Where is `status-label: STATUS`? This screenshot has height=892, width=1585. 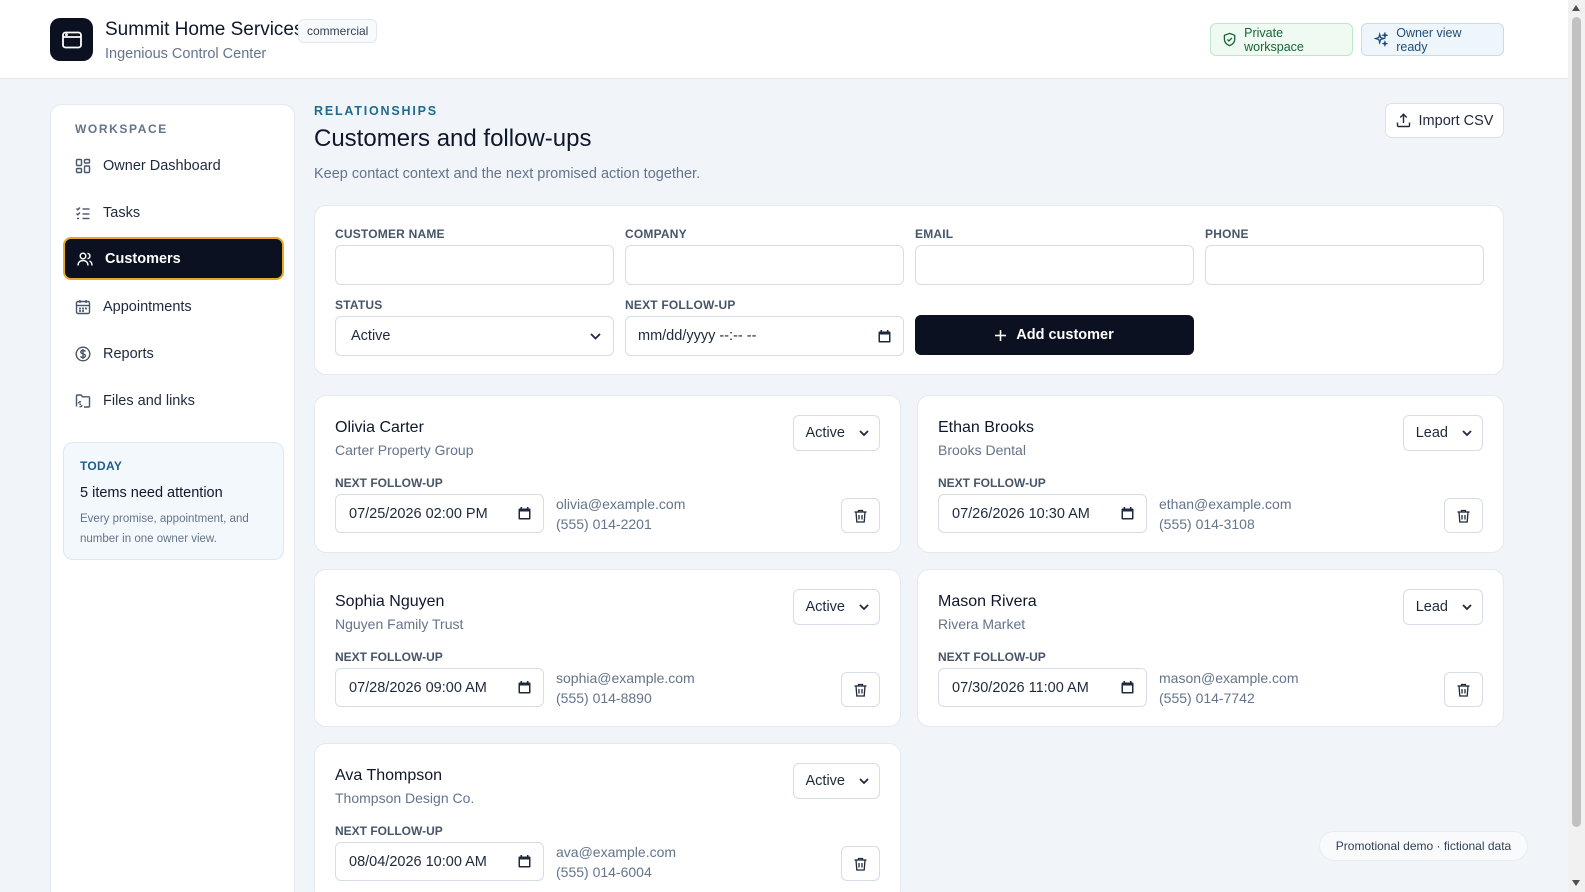
status-label: STATUS is located at coordinates (359, 305).